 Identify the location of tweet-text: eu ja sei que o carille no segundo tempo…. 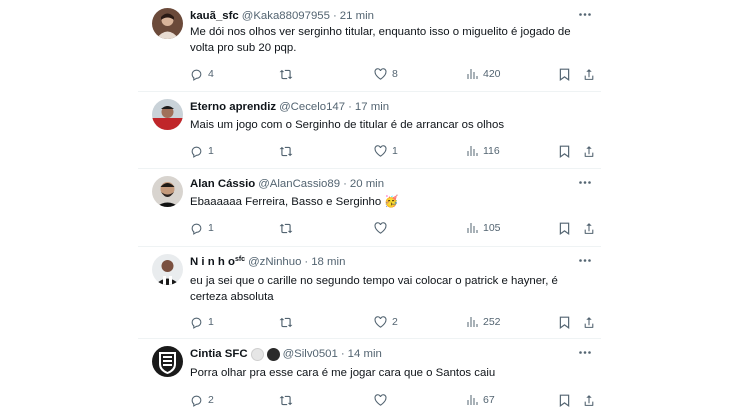
(374, 289).